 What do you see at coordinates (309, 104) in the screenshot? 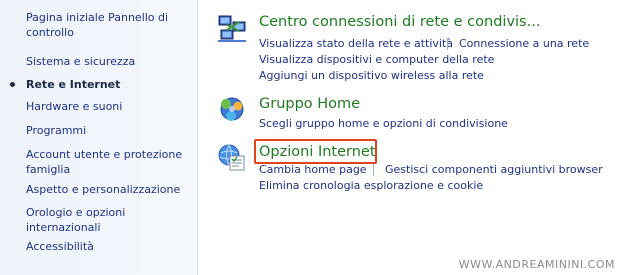
I see `homegroup-title: Gruppo Home` at bounding box center [309, 104].